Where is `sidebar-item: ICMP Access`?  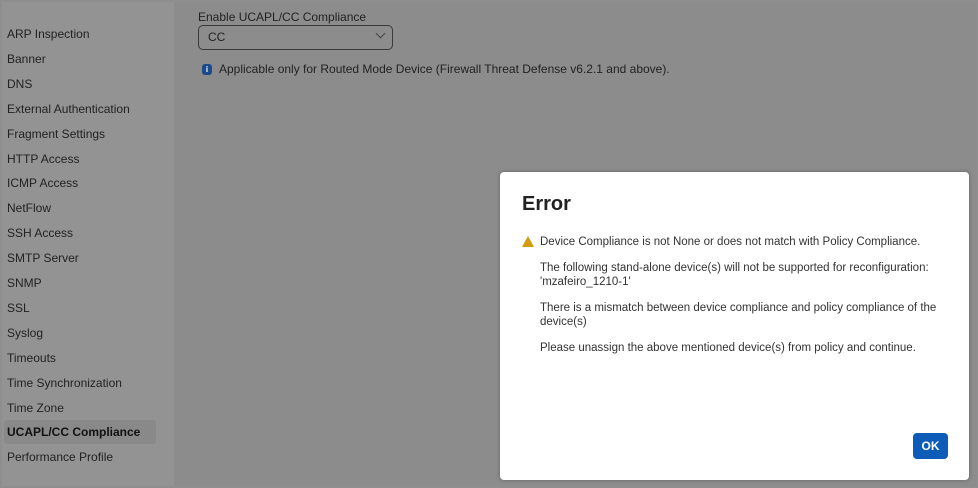
sidebar-item: ICMP Access is located at coordinates (80, 183).